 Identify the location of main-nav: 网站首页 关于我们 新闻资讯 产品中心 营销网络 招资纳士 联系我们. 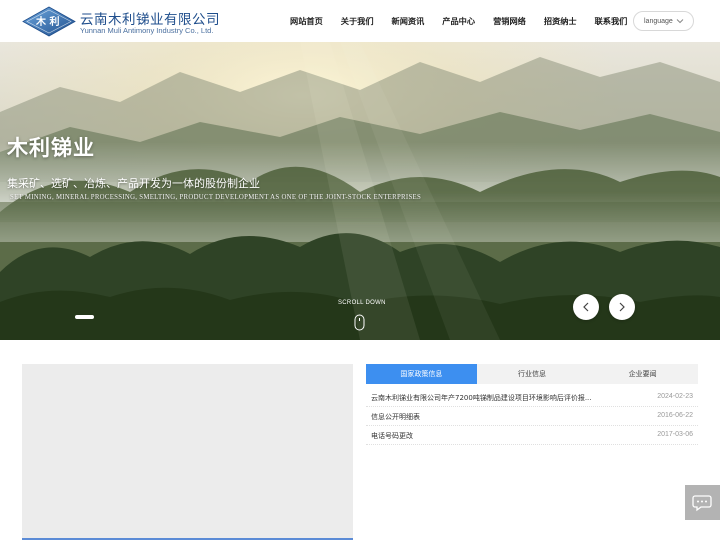
(467, 21).